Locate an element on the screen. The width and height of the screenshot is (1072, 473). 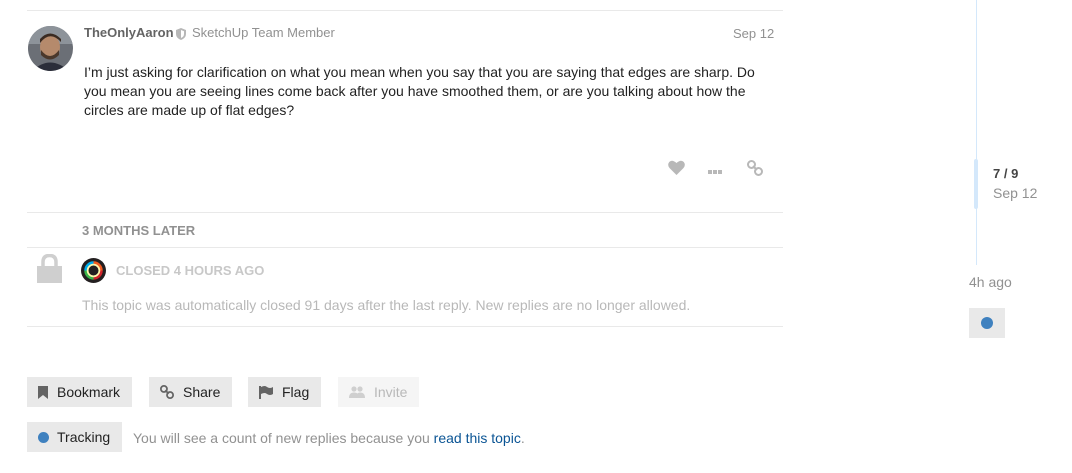
post-divider-top is located at coordinates (405, 10).